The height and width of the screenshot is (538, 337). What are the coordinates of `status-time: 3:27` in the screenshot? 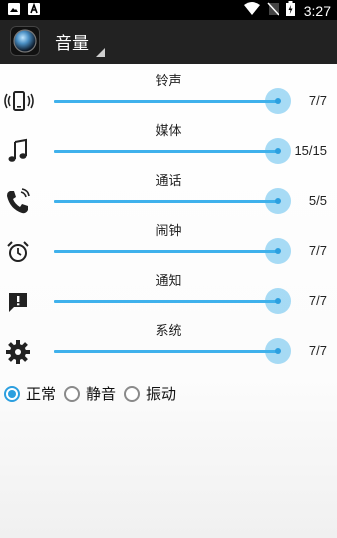 It's located at (317, 10).